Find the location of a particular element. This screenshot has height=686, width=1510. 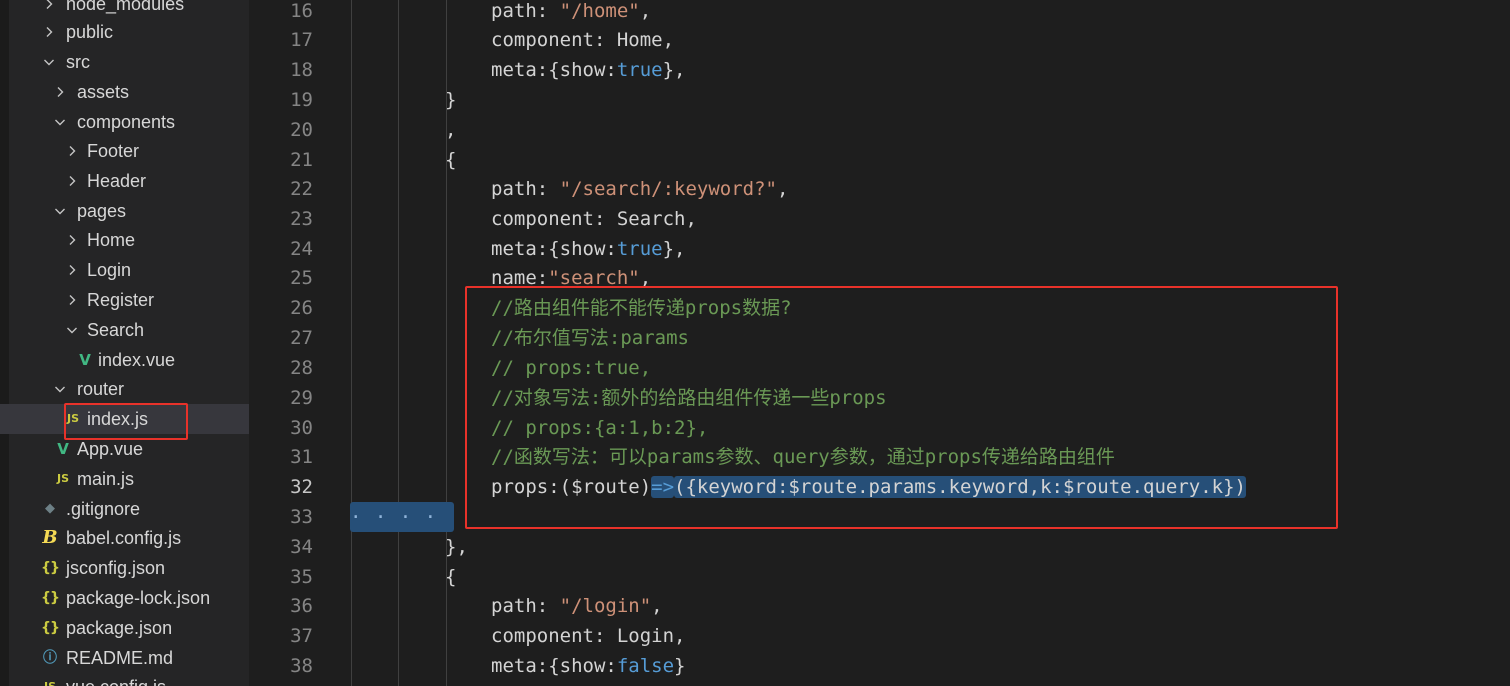

code-token: }, is located at coordinates (674, 70).